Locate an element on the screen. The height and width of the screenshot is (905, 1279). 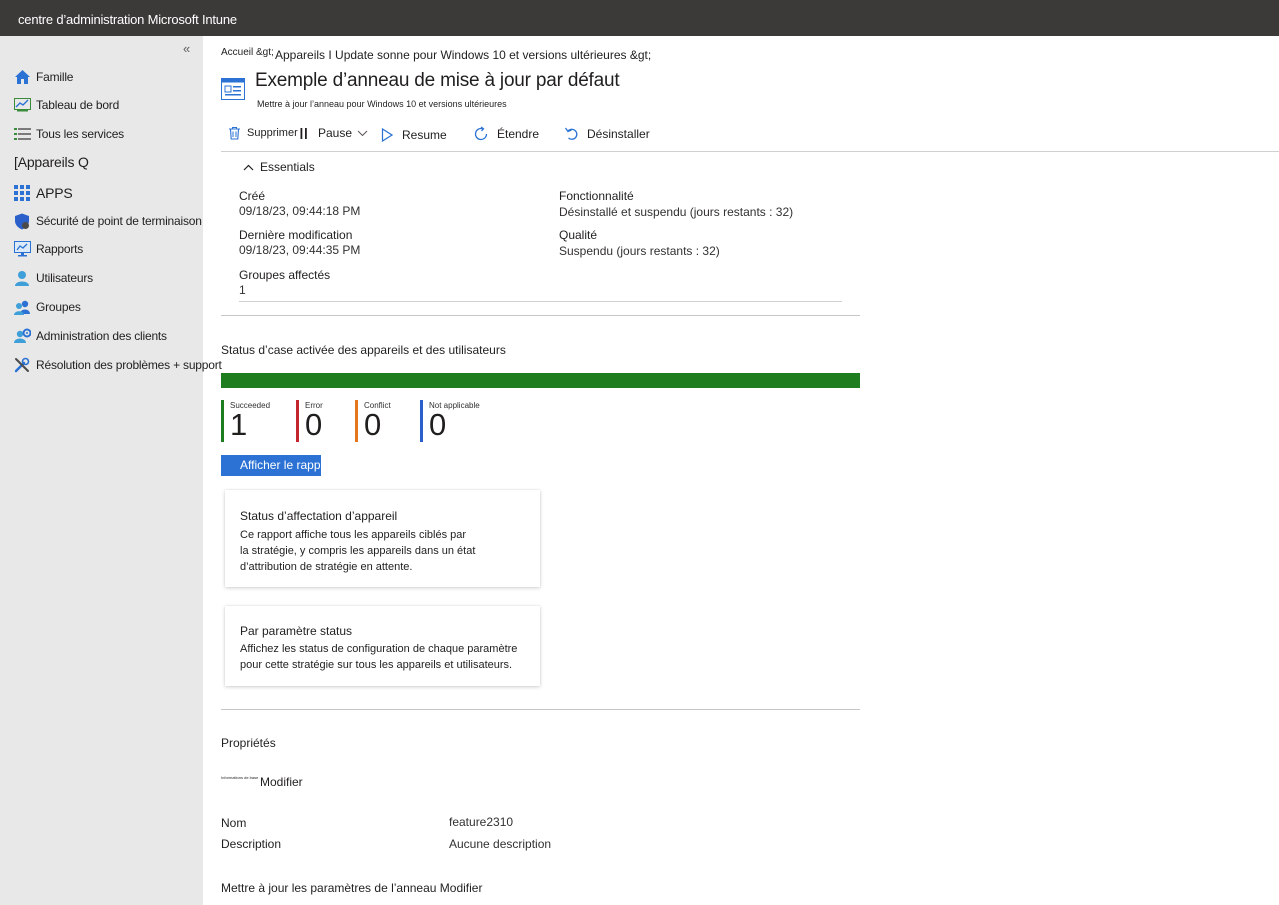
status-conflict: Conflict 0 is located at coordinates (373, 421).